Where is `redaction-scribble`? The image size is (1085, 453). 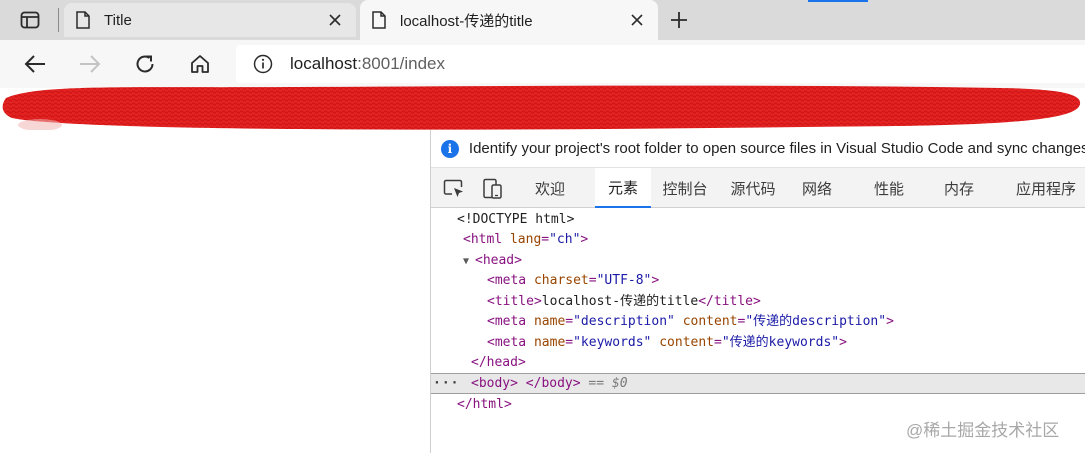
redaction-scribble is located at coordinates (541, 108).